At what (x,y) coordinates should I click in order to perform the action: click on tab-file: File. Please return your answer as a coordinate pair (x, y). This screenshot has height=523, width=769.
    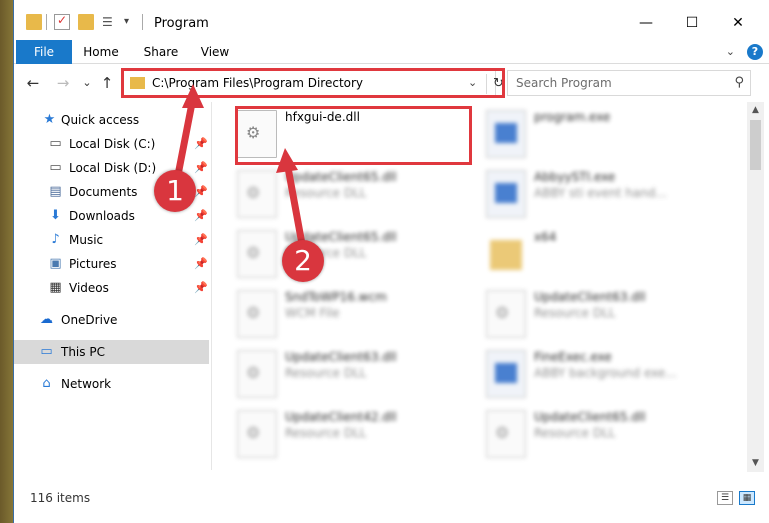
    Looking at the image, I should click on (44, 52).